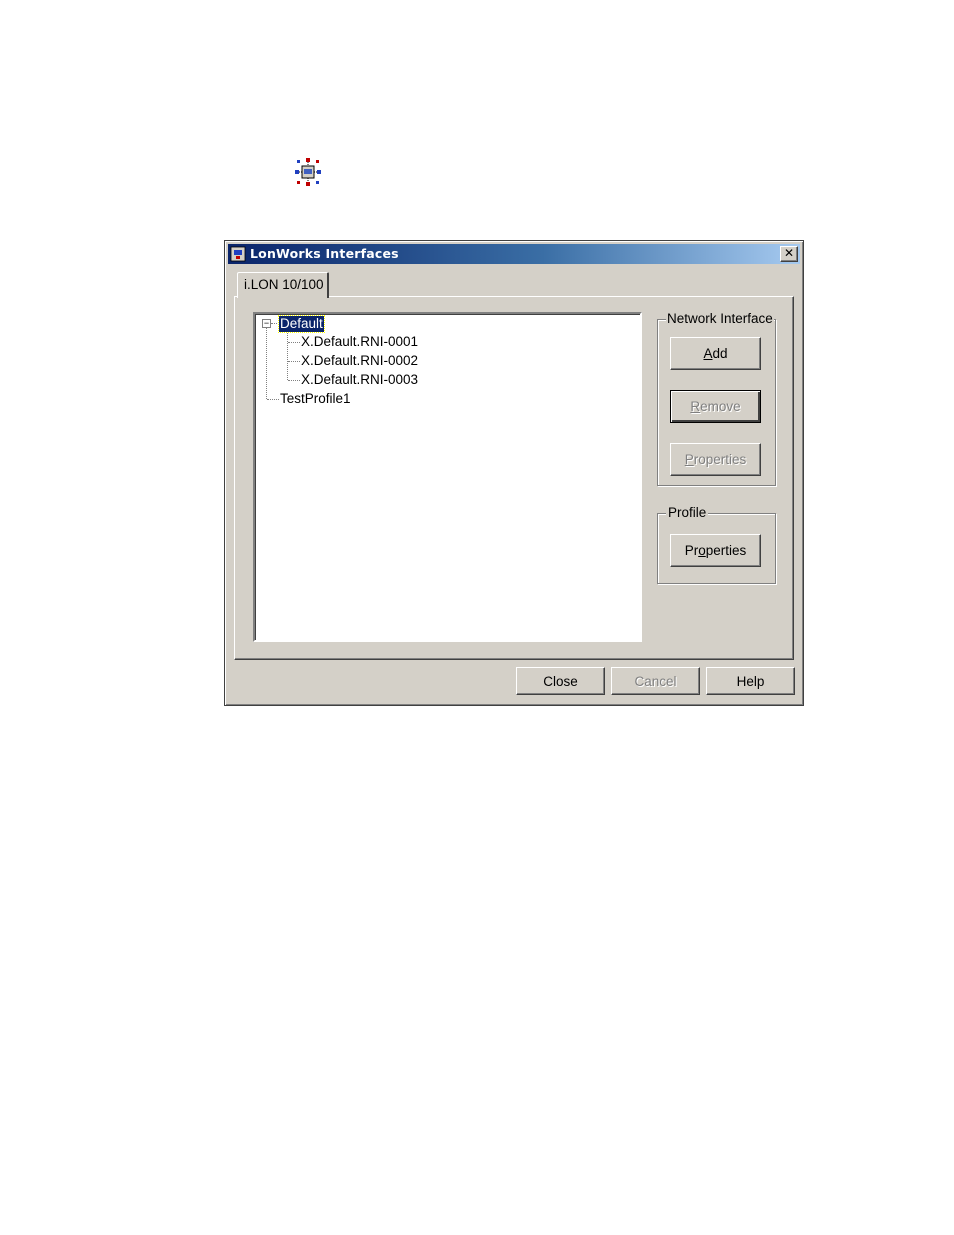  I want to click on title-close-button: ✕, so click(789, 254).